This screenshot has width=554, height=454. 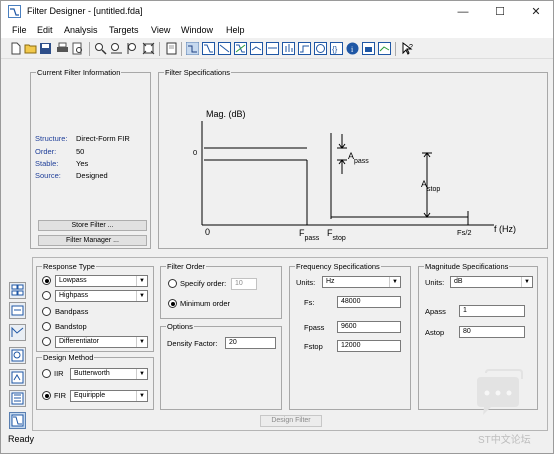 I want to click on zoom-x-icon, so click(x=116, y=48).